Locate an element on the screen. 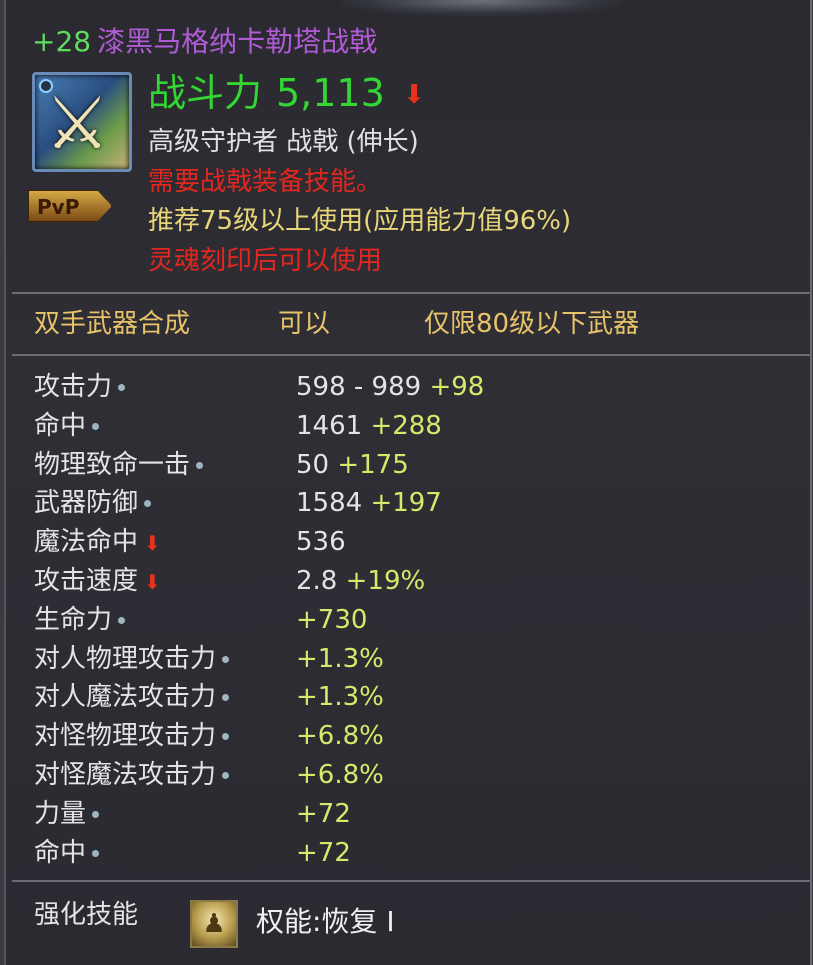 The width and height of the screenshot is (813, 965). soulbind-notice: 灵魂刻印后可以使用 is located at coordinates (265, 261).